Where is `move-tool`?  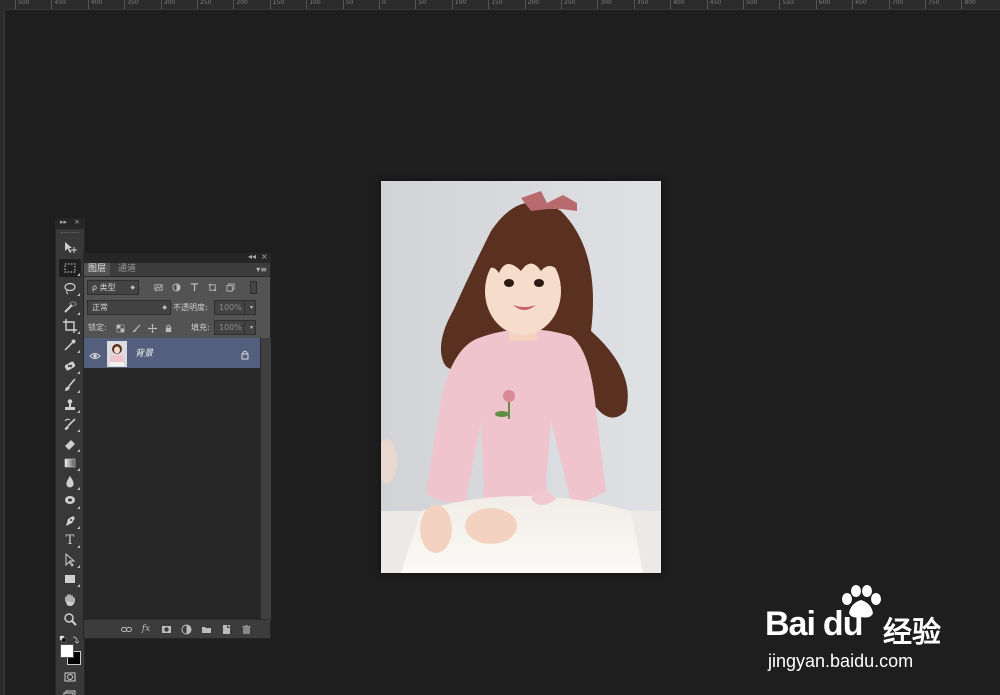
move-tool is located at coordinates (70, 248).